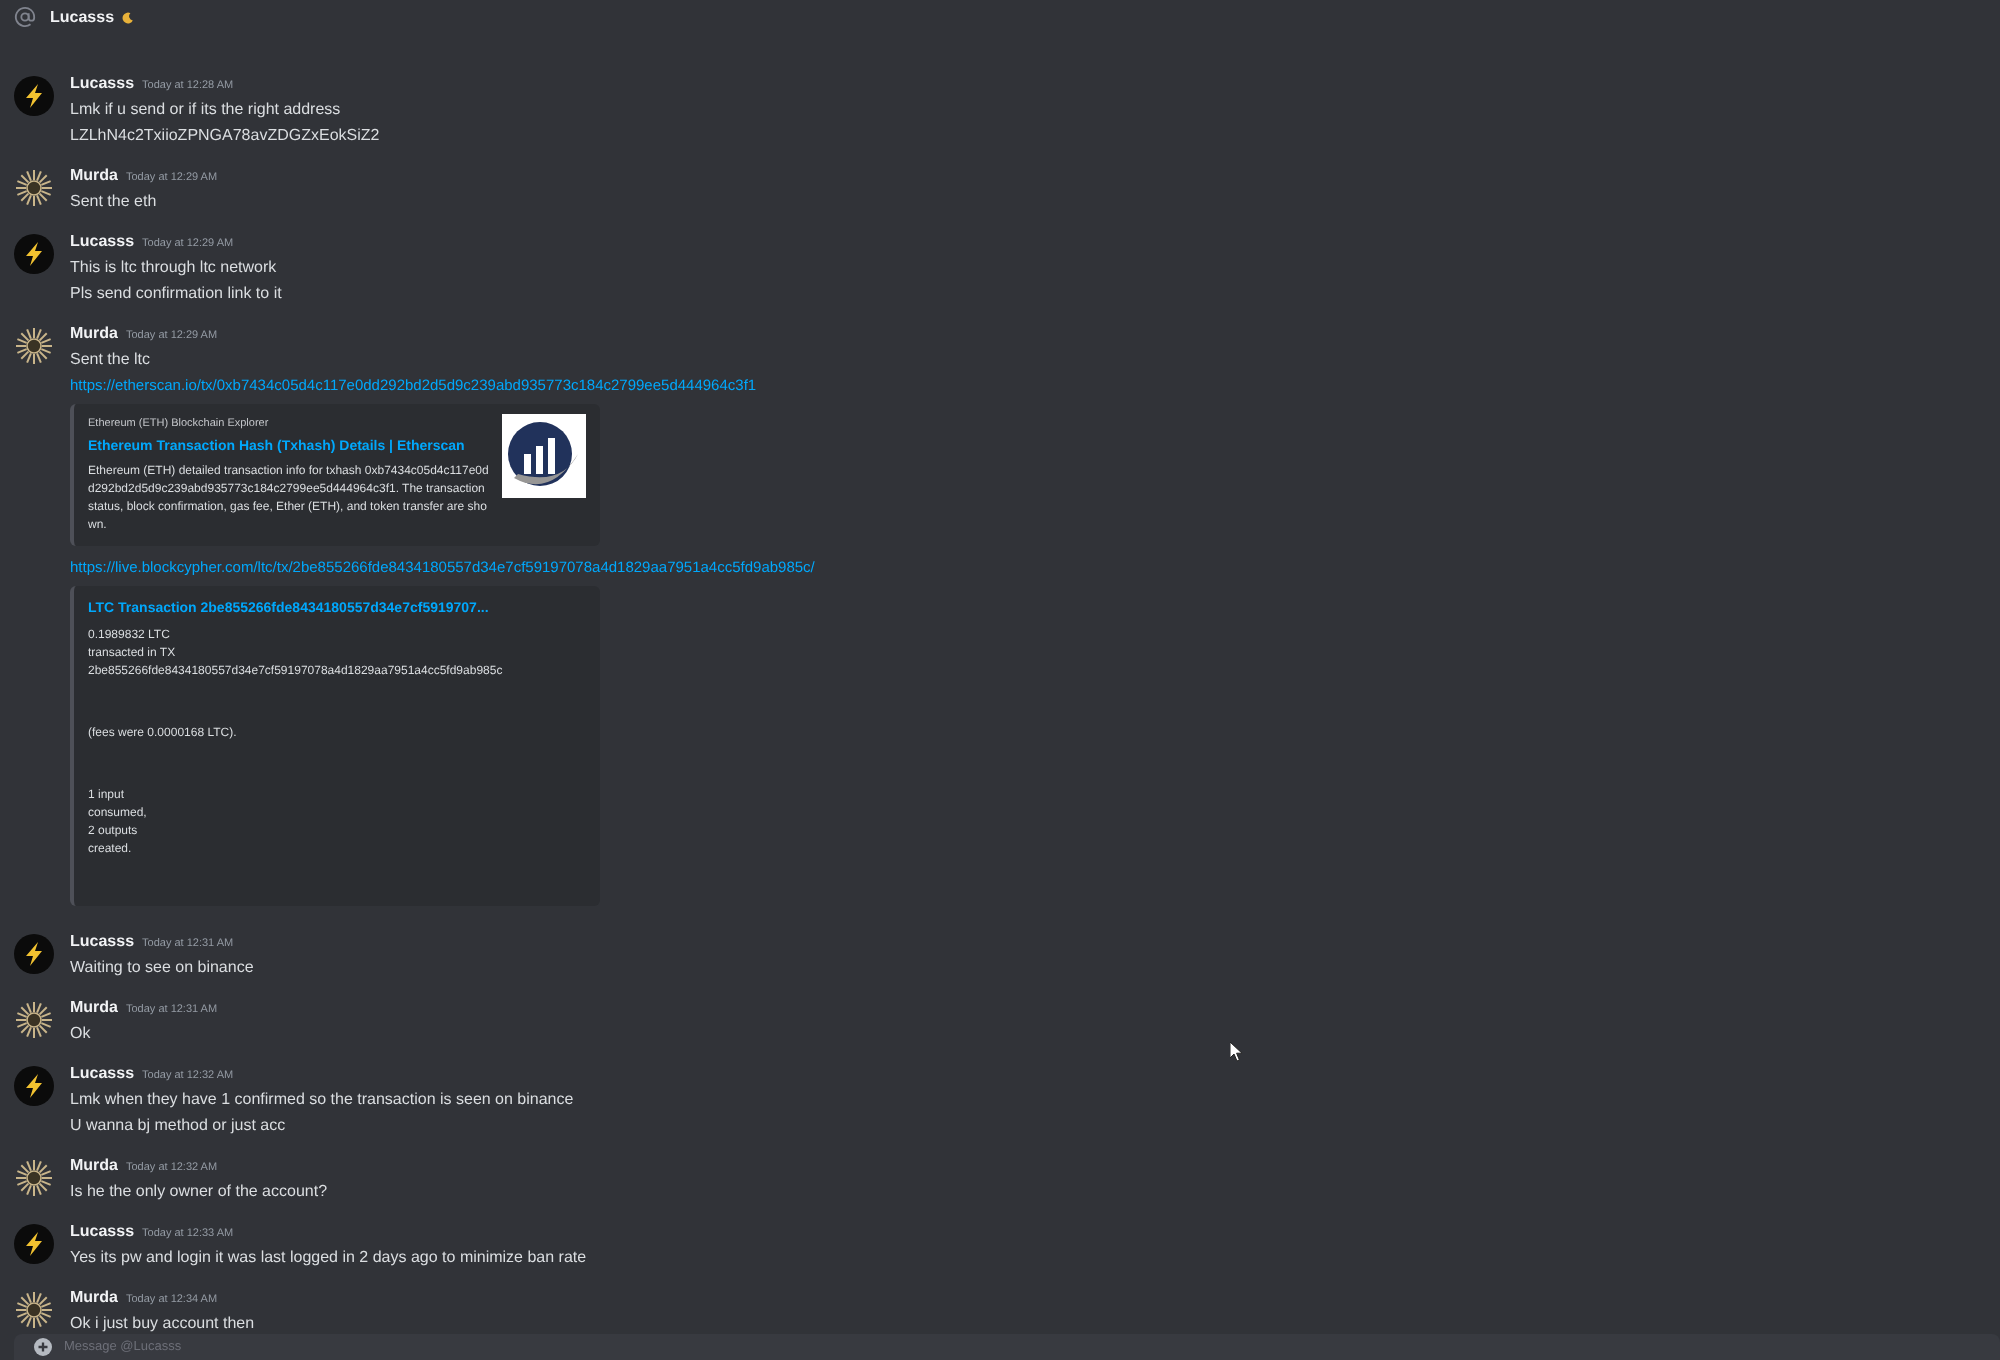 The height and width of the screenshot is (1360, 2000). I want to click on moon-icon, so click(128, 17).